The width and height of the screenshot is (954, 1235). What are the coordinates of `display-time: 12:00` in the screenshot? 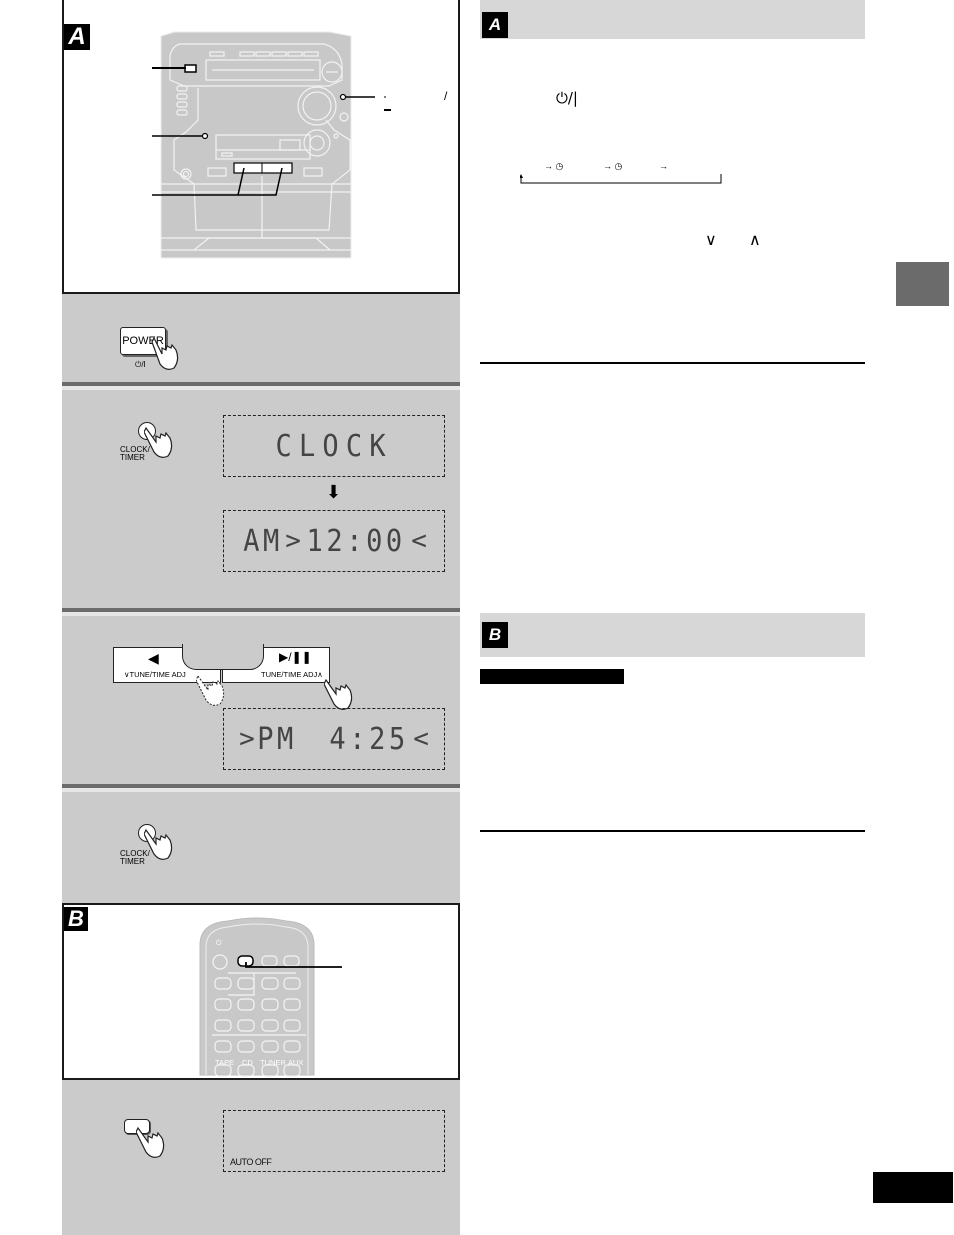 It's located at (356, 541).